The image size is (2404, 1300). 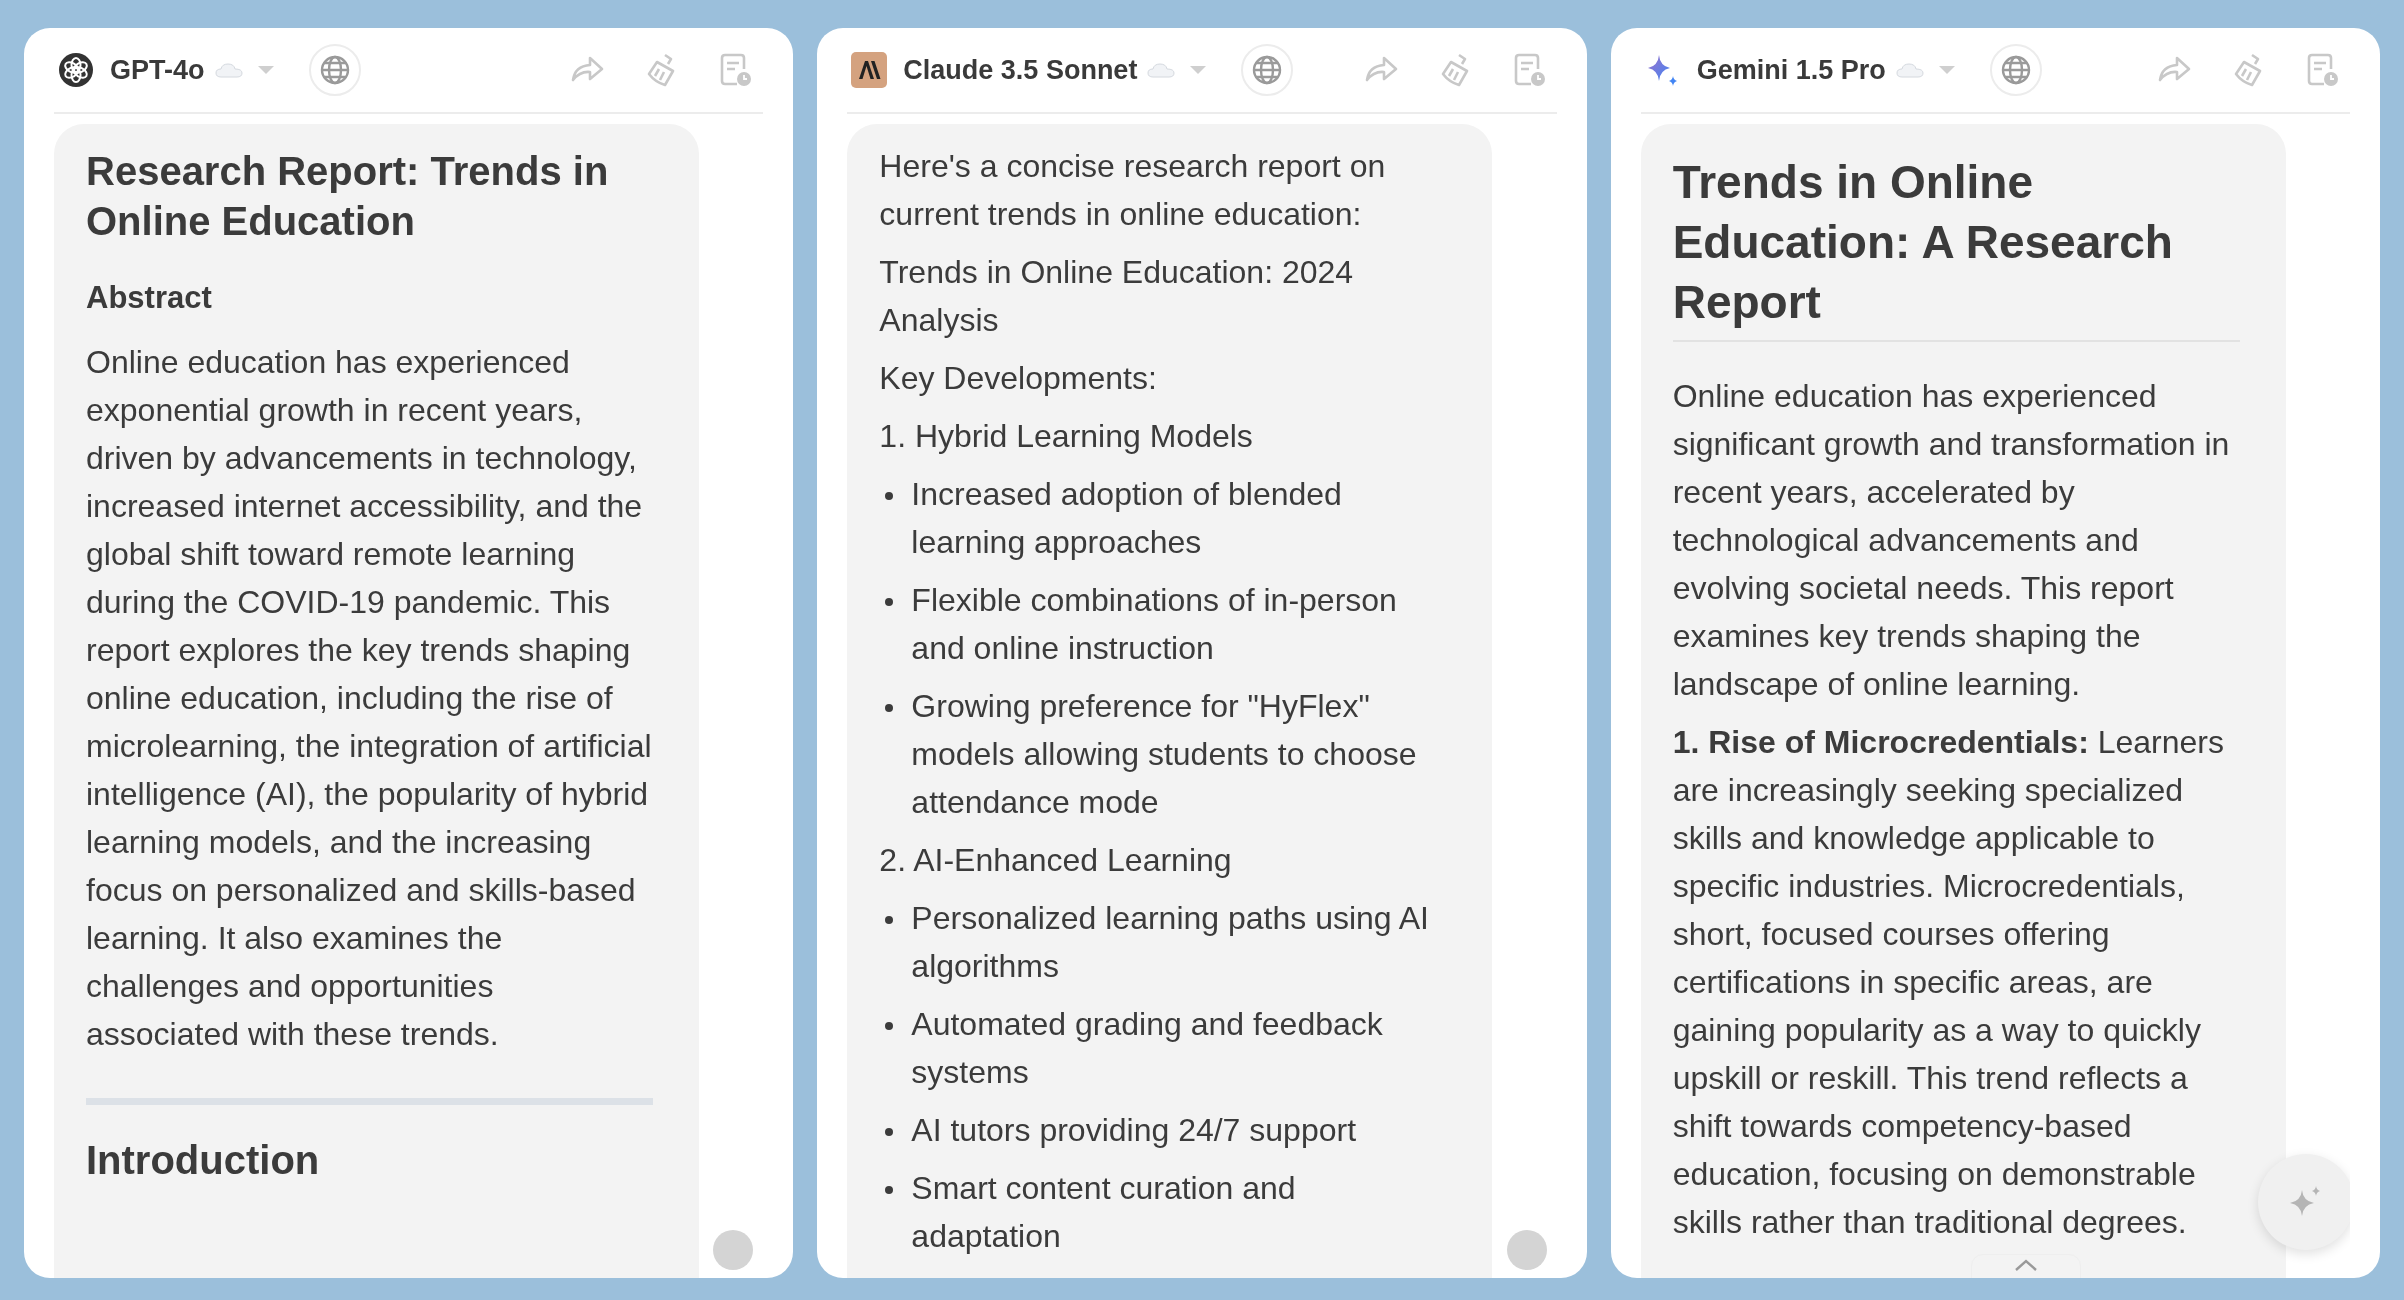 I want to click on web-search-button, so click(x=2015, y=70).